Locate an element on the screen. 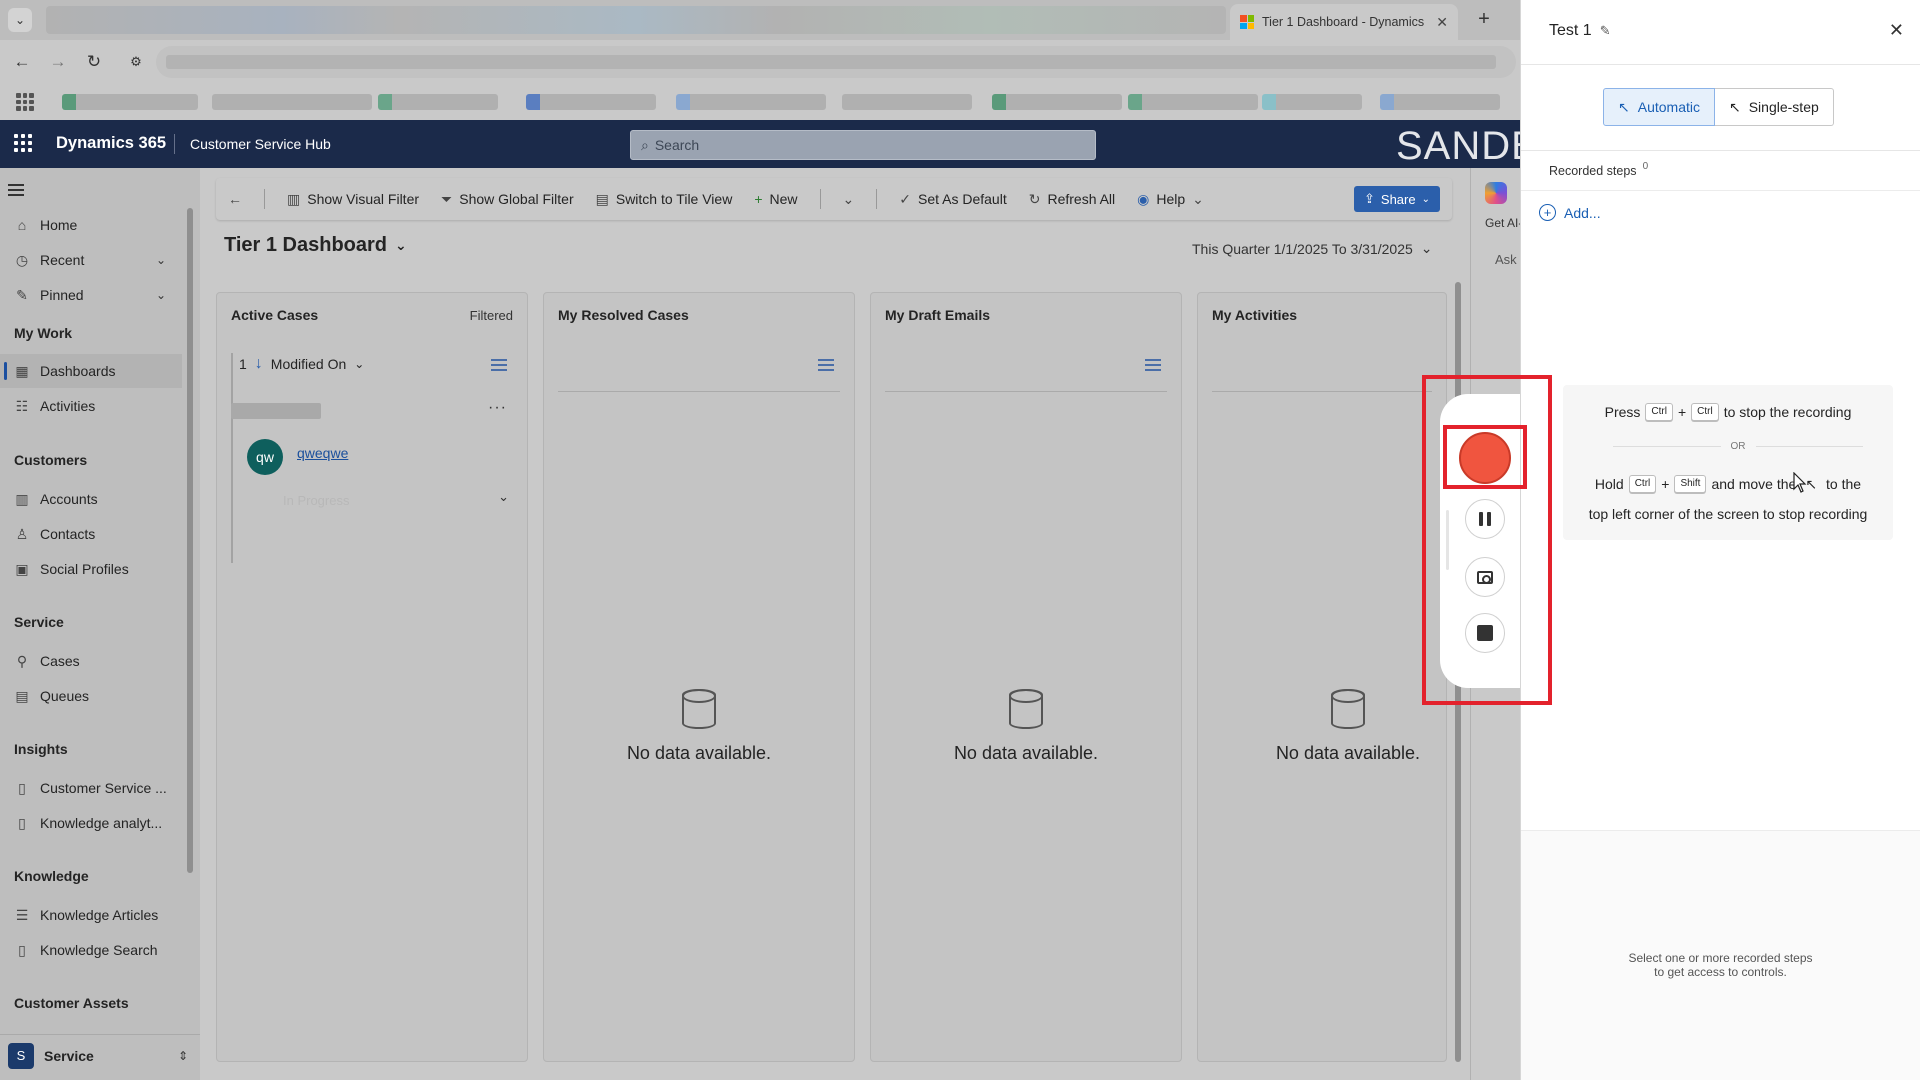 This screenshot has width=1920, height=1080. book-search-icon: ▯ is located at coordinates (22, 949).